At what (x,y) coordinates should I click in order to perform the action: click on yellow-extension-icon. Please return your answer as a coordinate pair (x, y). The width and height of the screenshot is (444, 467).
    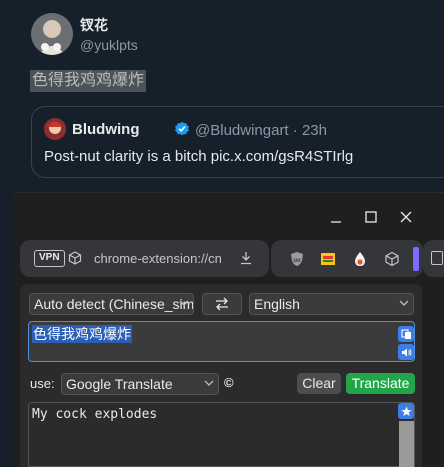
    Looking at the image, I should click on (328, 259).